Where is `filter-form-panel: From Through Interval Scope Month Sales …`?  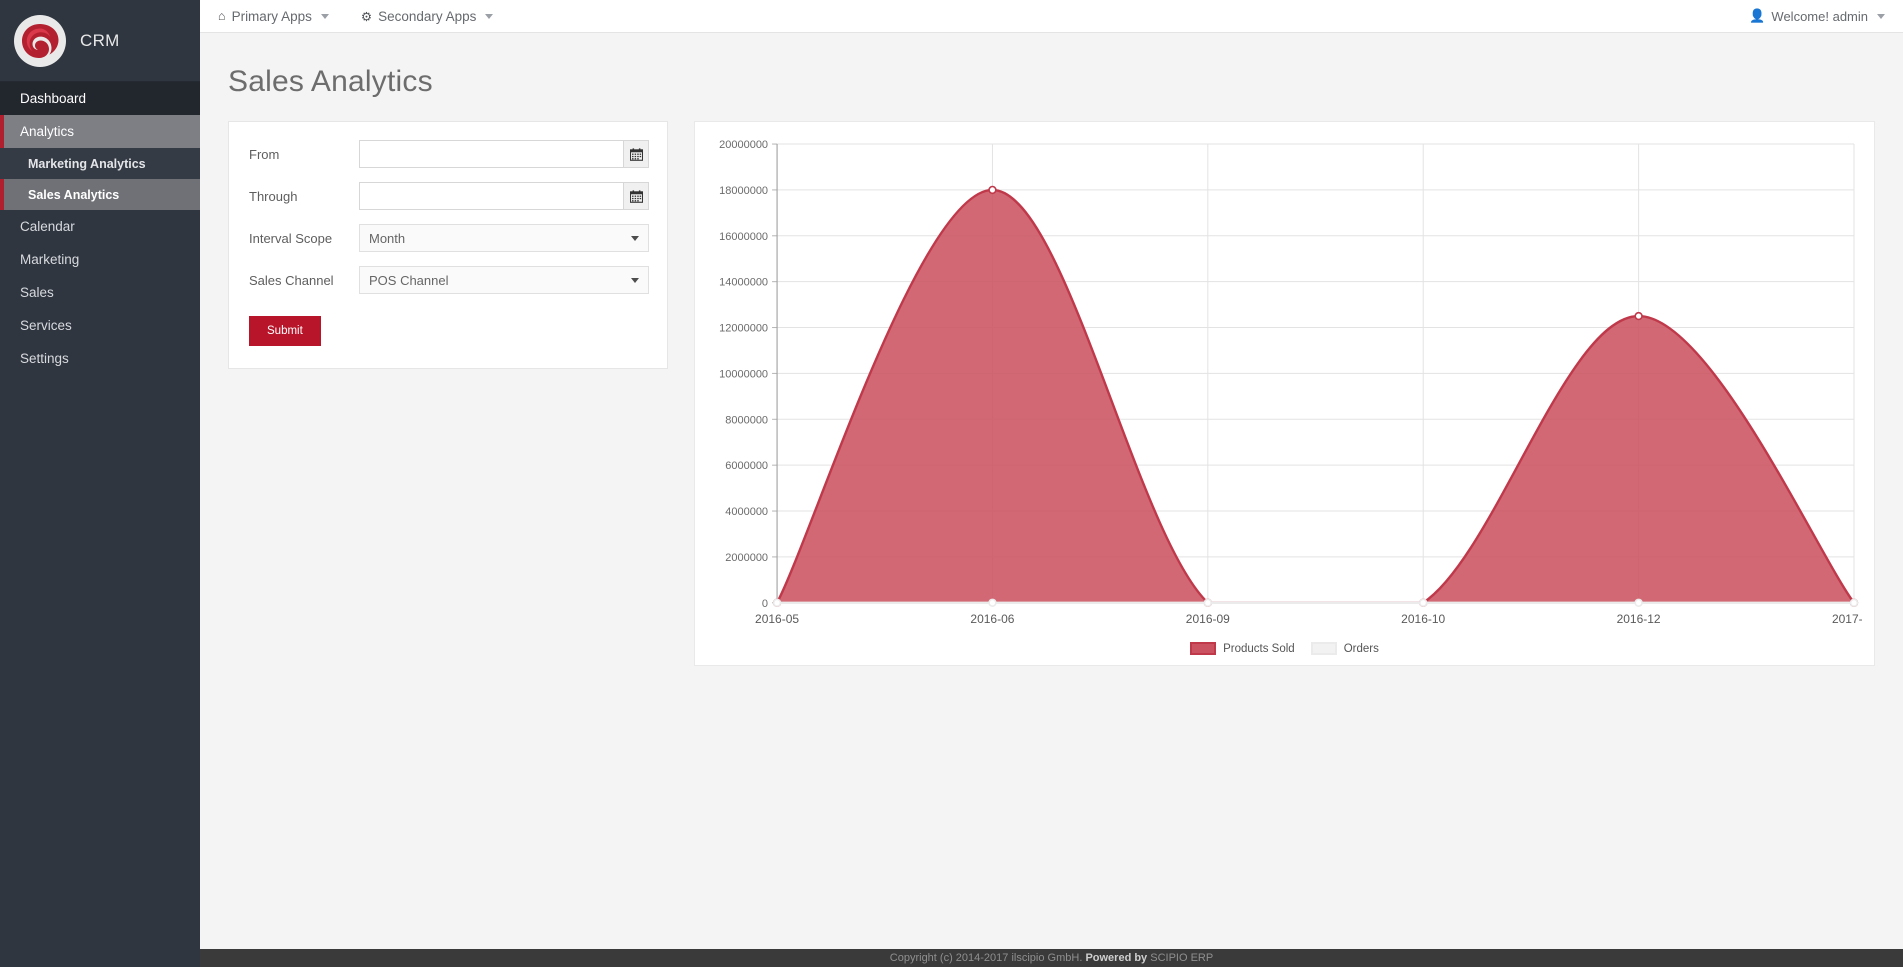 filter-form-panel: From Through Interval Scope Month Sales … is located at coordinates (448, 245).